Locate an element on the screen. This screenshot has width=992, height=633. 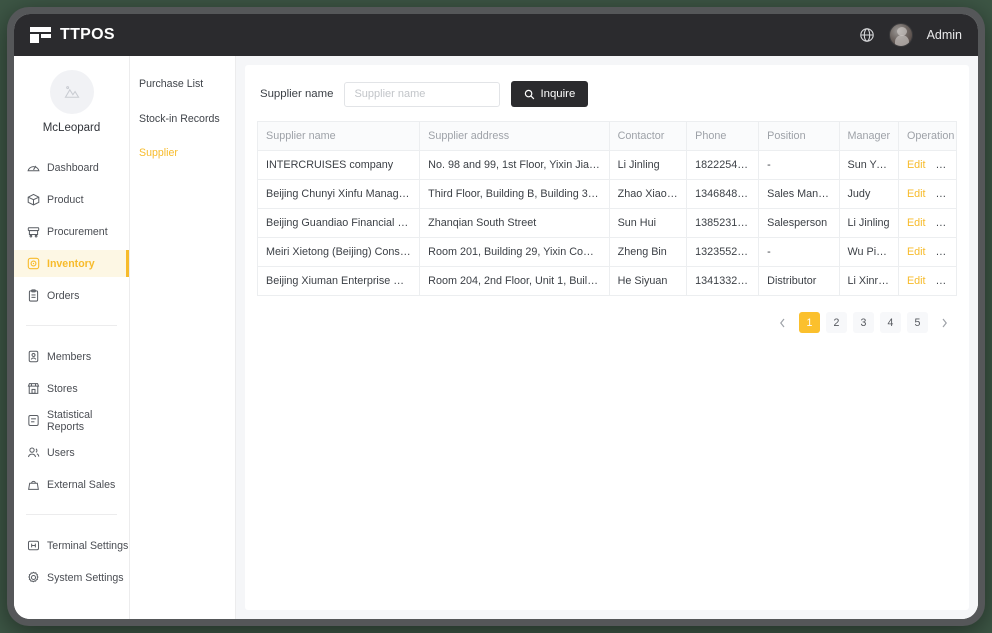
app-header: TTPOS Admin is located at coordinates (496, 35).